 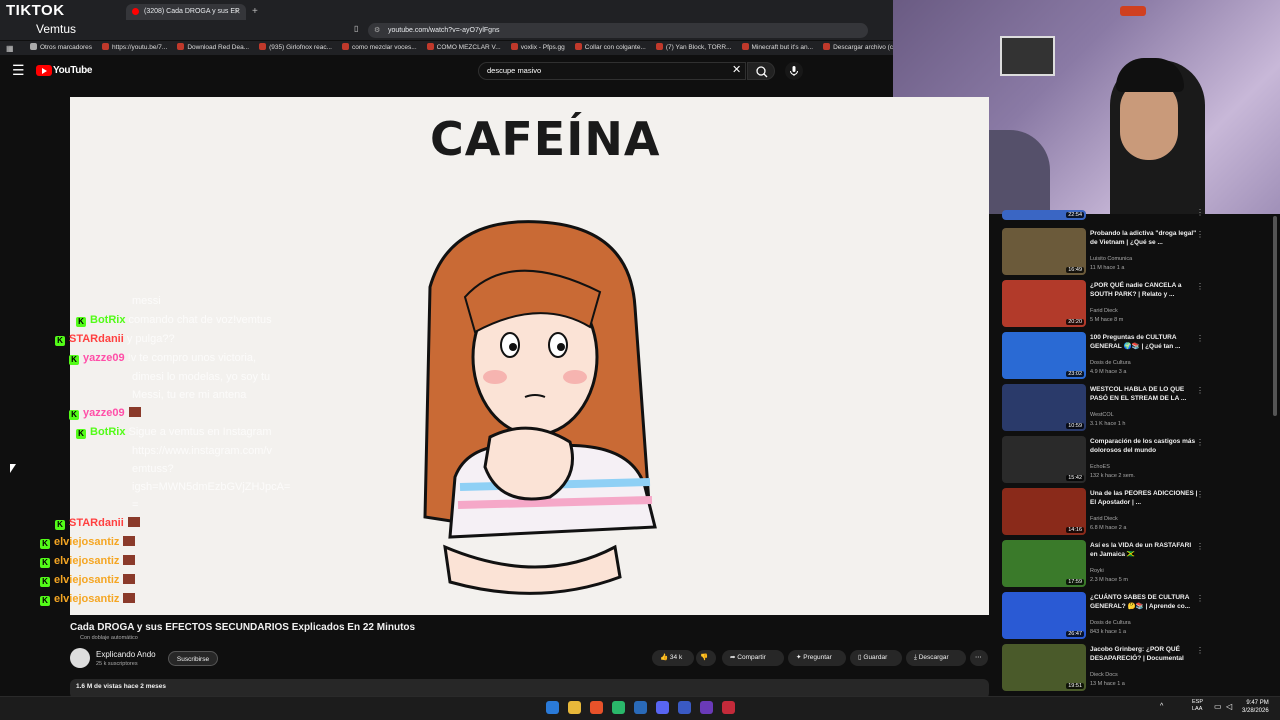 What do you see at coordinates (1044, 667) in the screenshot?
I see `video-thumbnail: 19:51` at bounding box center [1044, 667].